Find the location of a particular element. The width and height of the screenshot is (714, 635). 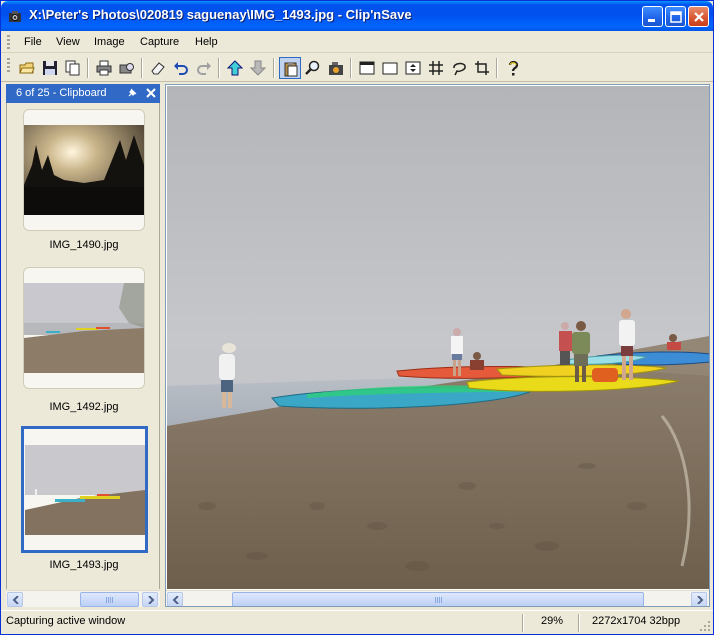

clipboard-button is located at coordinates (290, 68).